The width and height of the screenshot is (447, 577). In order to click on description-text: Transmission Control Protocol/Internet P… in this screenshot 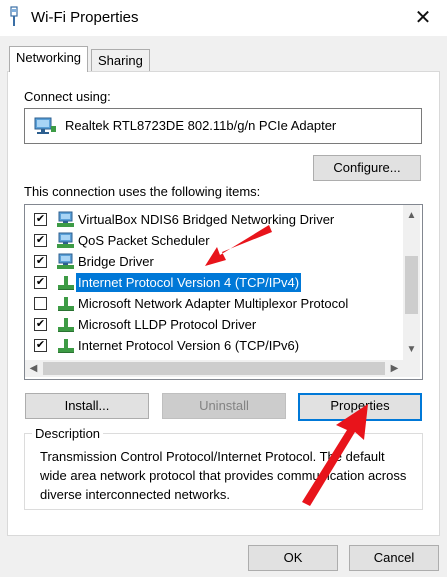, I will do `click(223, 475)`.